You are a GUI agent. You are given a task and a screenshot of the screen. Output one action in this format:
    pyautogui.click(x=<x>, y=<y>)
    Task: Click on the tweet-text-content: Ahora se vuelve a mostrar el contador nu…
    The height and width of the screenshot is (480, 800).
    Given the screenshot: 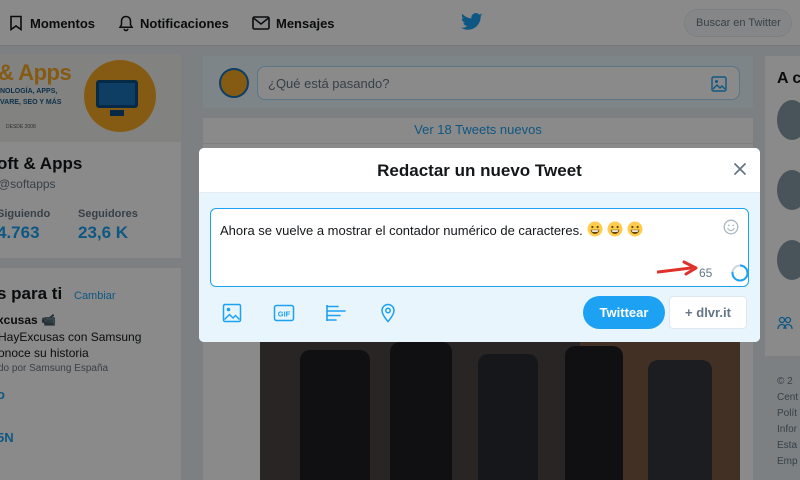 What is the action you would take?
    pyautogui.click(x=401, y=230)
    